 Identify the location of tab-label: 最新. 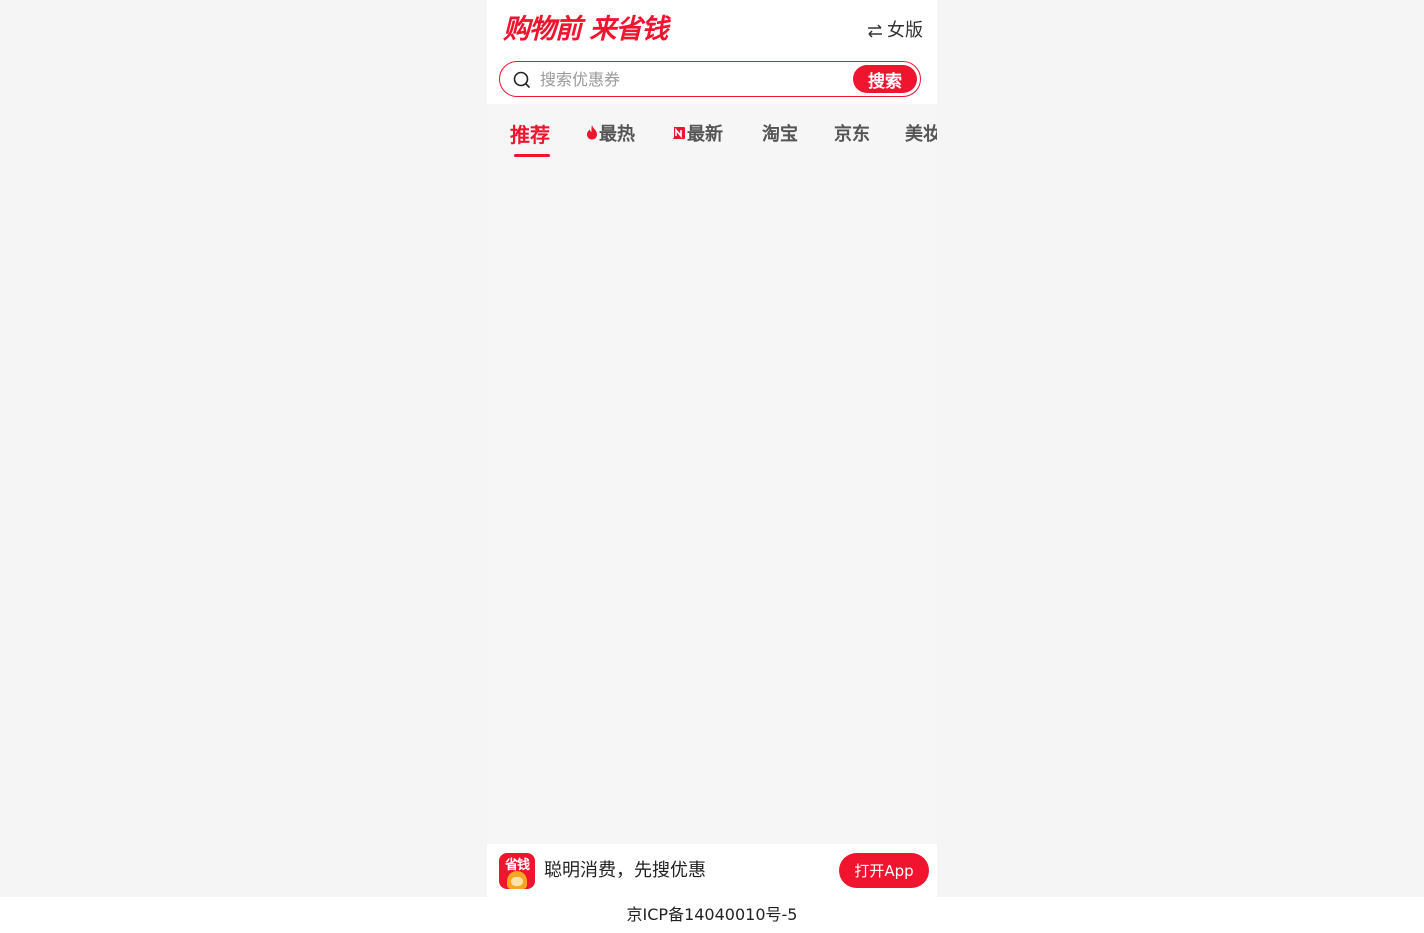
(705, 134).